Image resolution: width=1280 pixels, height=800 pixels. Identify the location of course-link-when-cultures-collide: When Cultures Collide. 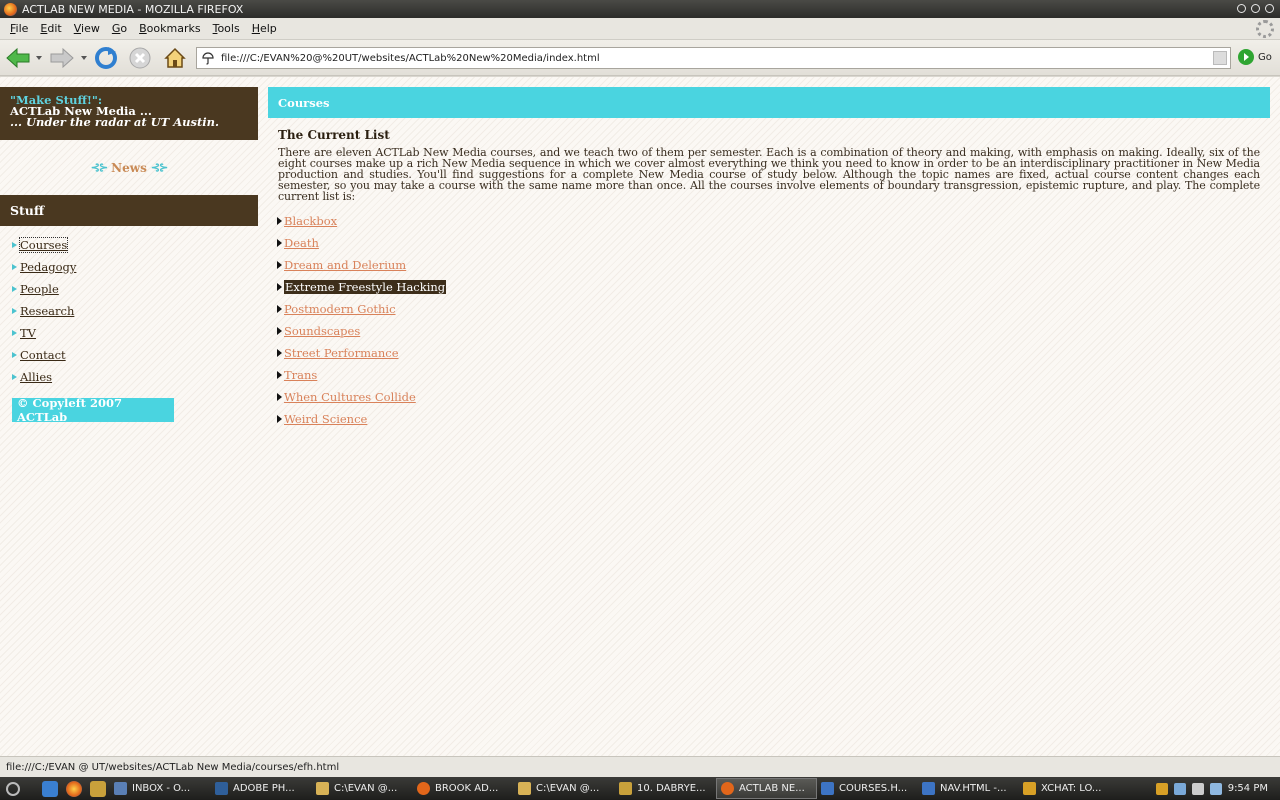
(350, 397).